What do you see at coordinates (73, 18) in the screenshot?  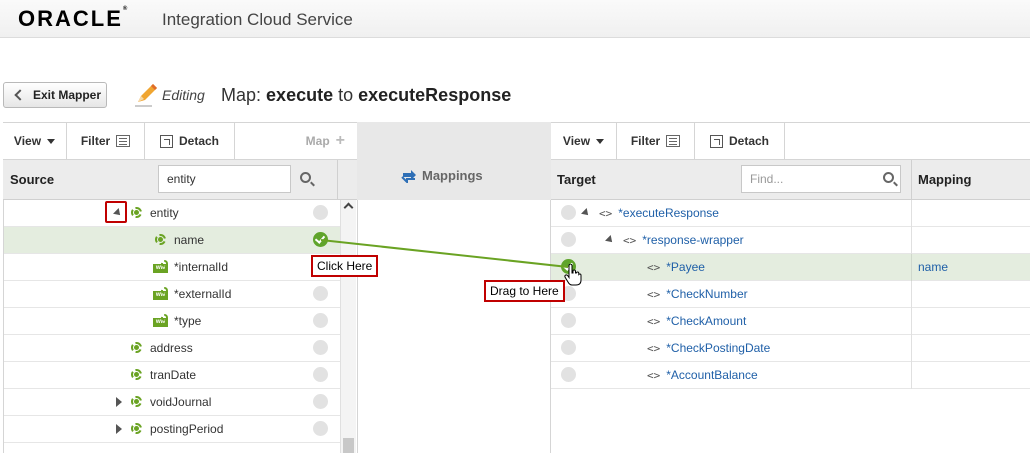 I see `oracle-logo: ORACLE®` at bounding box center [73, 18].